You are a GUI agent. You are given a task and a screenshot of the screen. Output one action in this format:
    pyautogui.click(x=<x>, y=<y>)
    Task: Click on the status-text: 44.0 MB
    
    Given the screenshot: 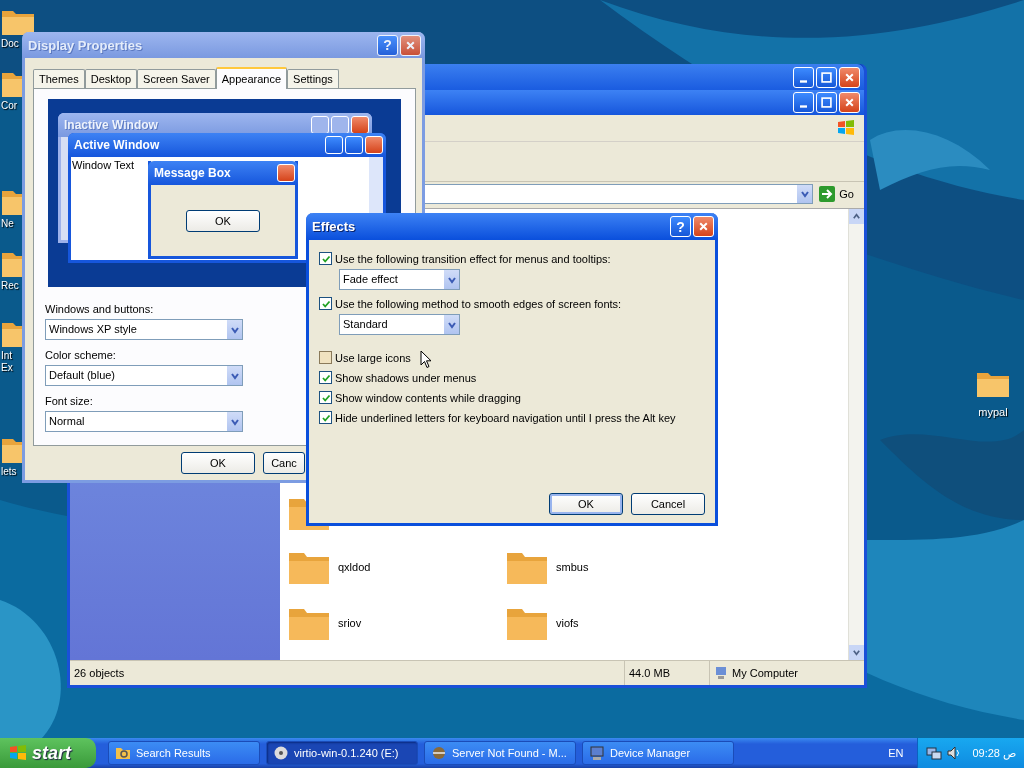 What is the action you would take?
    pyautogui.click(x=667, y=673)
    